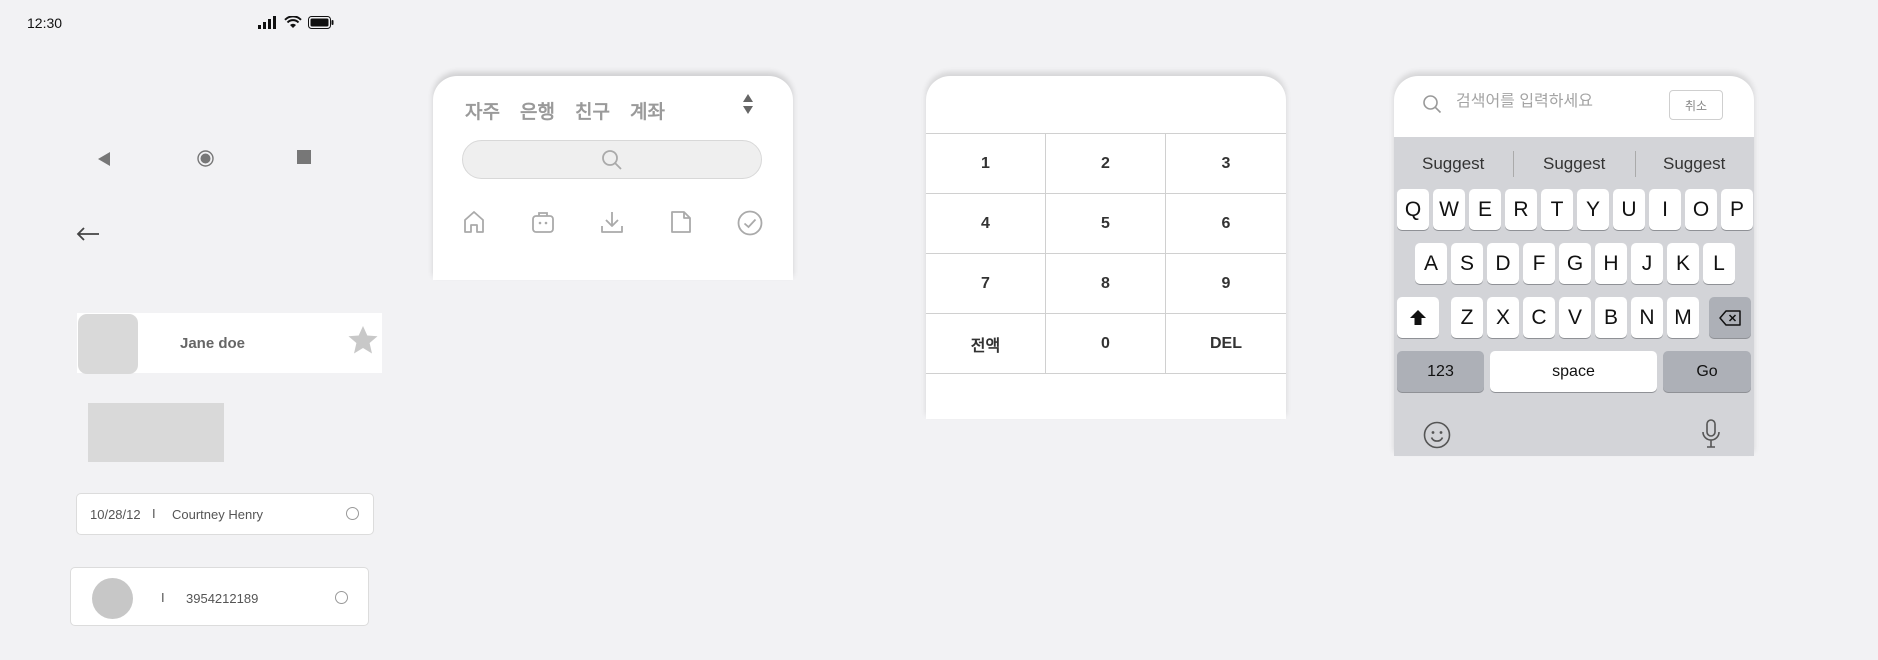  What do you see at coordinates (986, 164) in the screenshot?
I see `numpad-key-1: 1` at bounding box center [986, 164].